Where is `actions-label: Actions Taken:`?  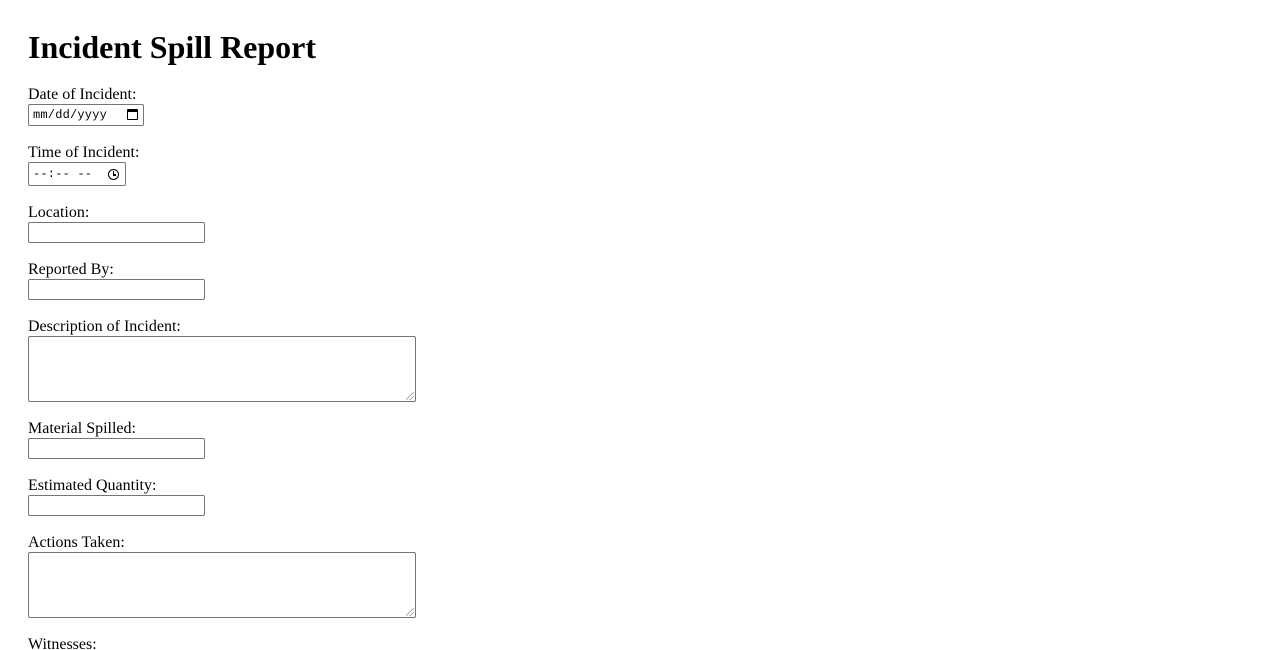
actions-label: Actions Taken: is located at coordinates (76, 542).